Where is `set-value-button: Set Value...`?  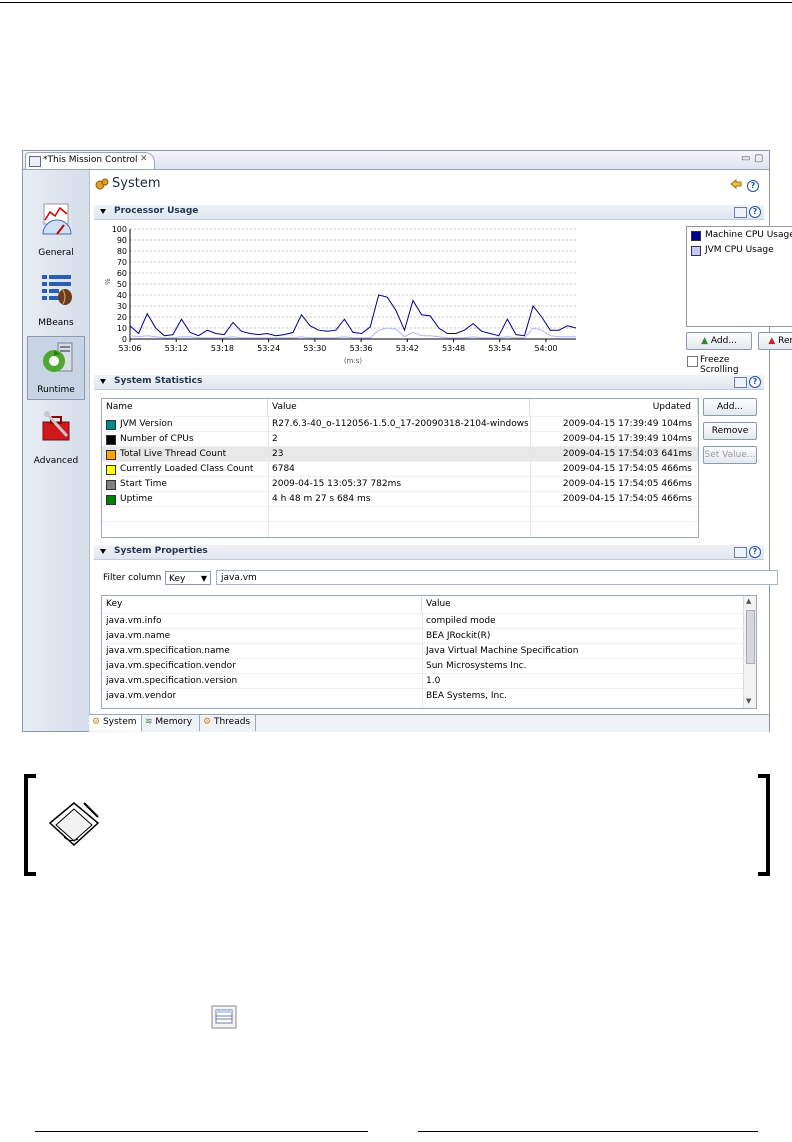 set-value-button: Set Value... is located at coordinates (730, 455).